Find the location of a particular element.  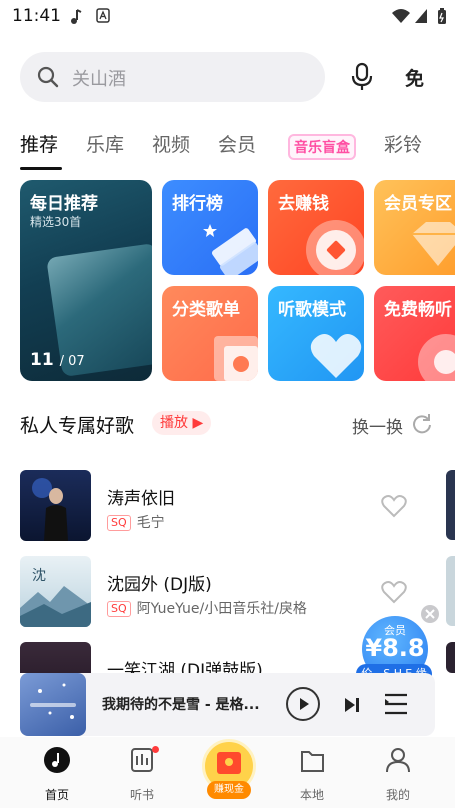

battery-icon is located at coordinates (442, 16).